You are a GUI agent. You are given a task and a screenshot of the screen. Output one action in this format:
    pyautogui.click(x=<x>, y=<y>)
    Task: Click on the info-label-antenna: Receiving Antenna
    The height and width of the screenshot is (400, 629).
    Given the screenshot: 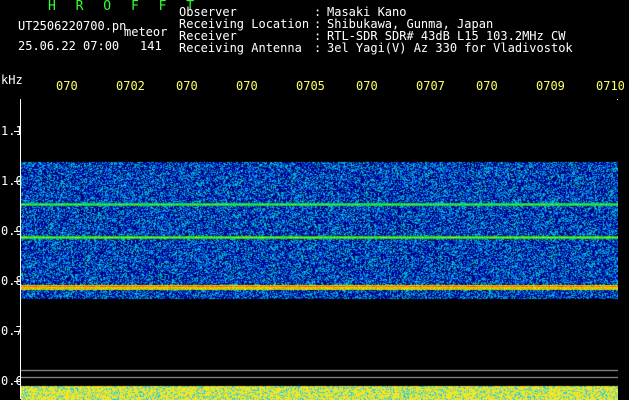 What is the action you would take?
    pyautogui.click(x=240, y=48)
    